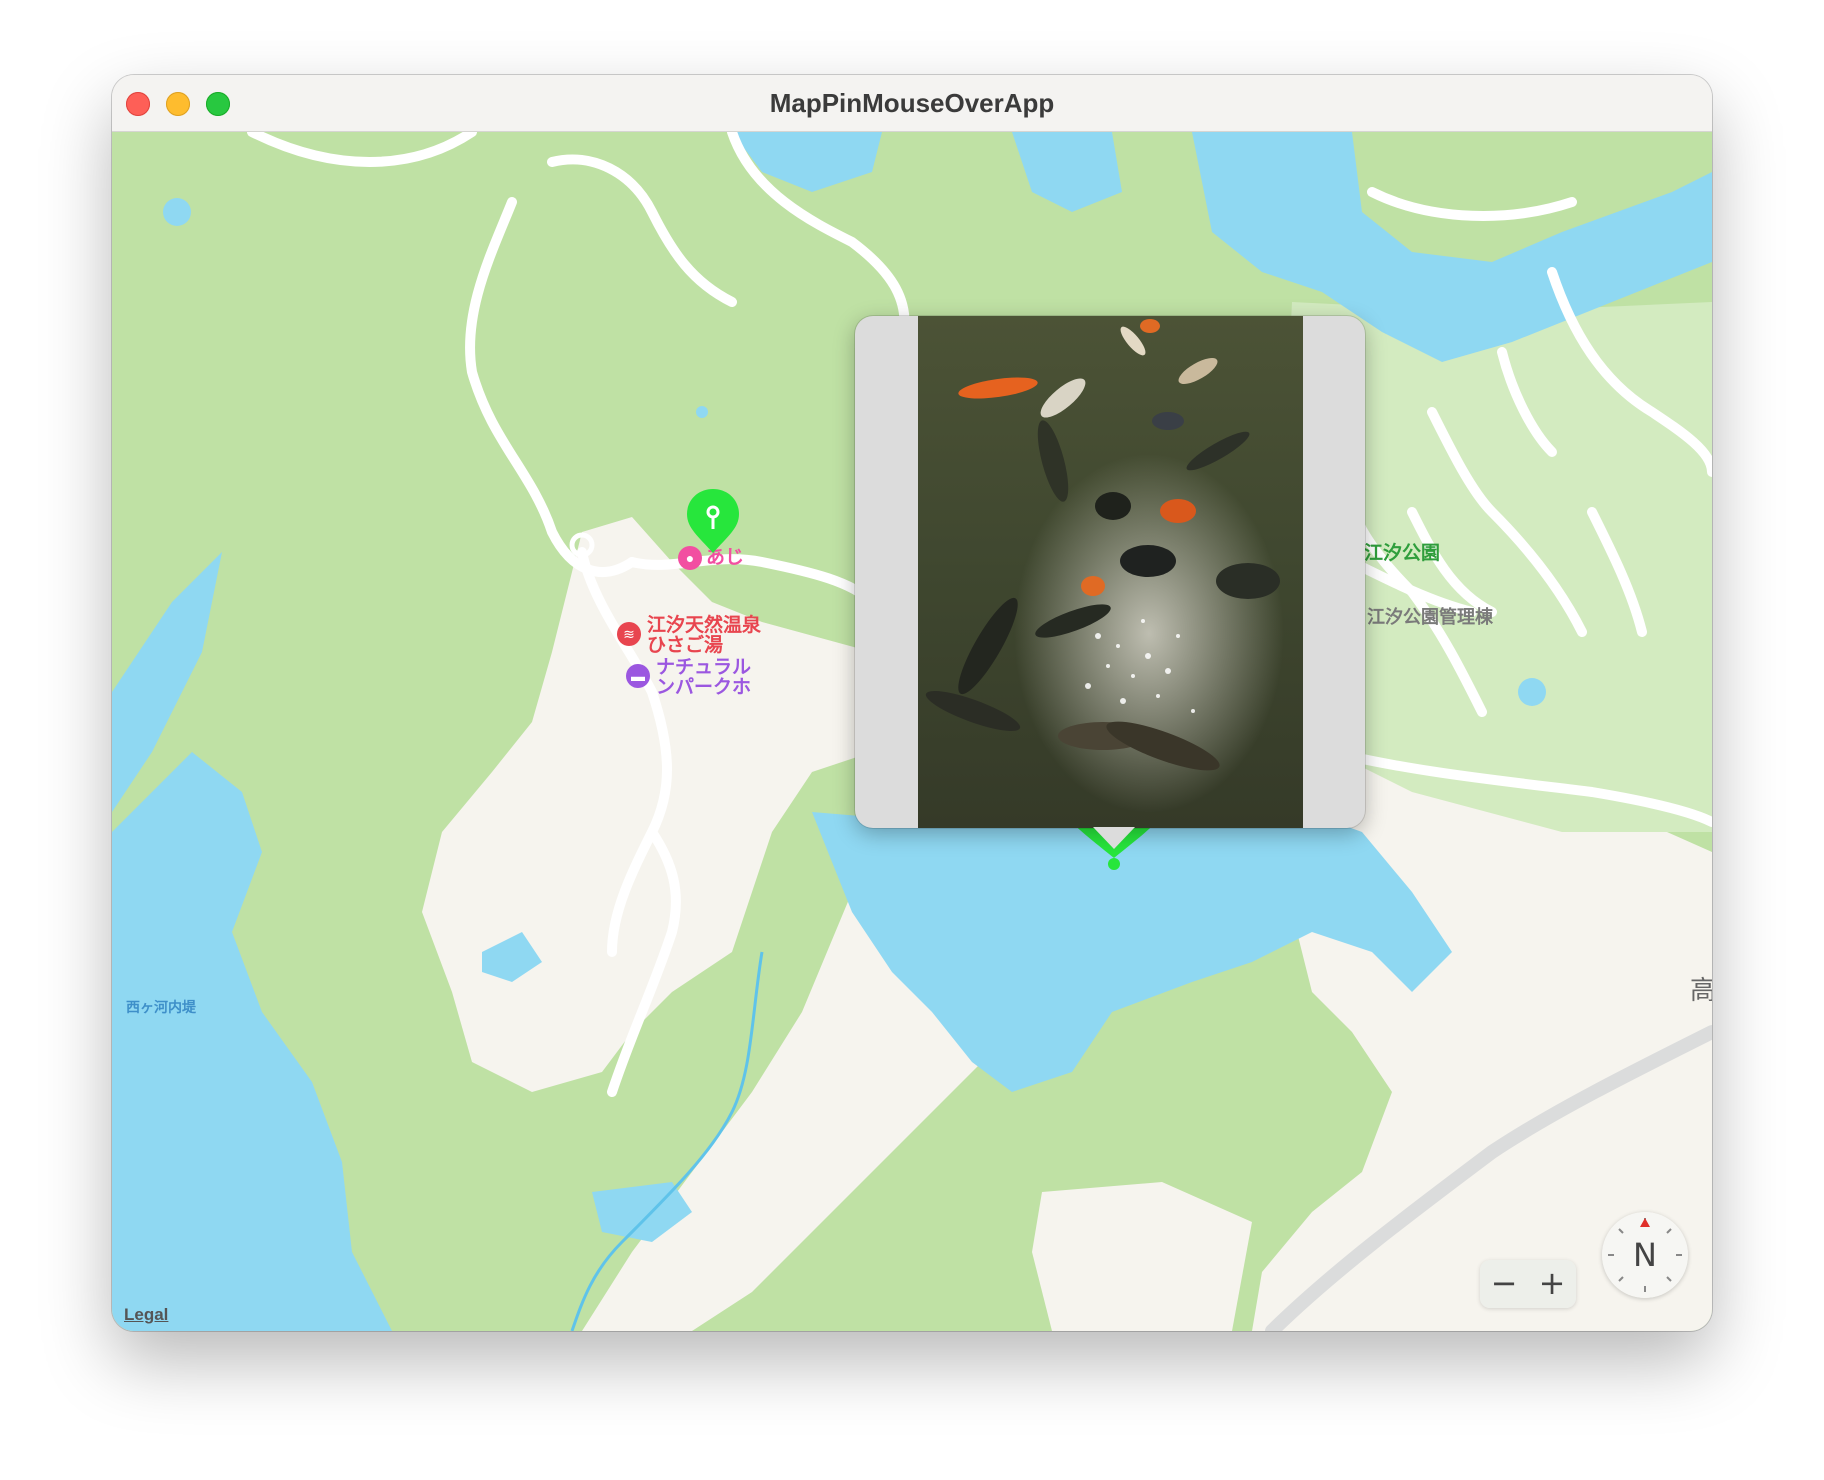 The image size is (1824, 1480). I want to click on map-pin-small, so click(713, 522).